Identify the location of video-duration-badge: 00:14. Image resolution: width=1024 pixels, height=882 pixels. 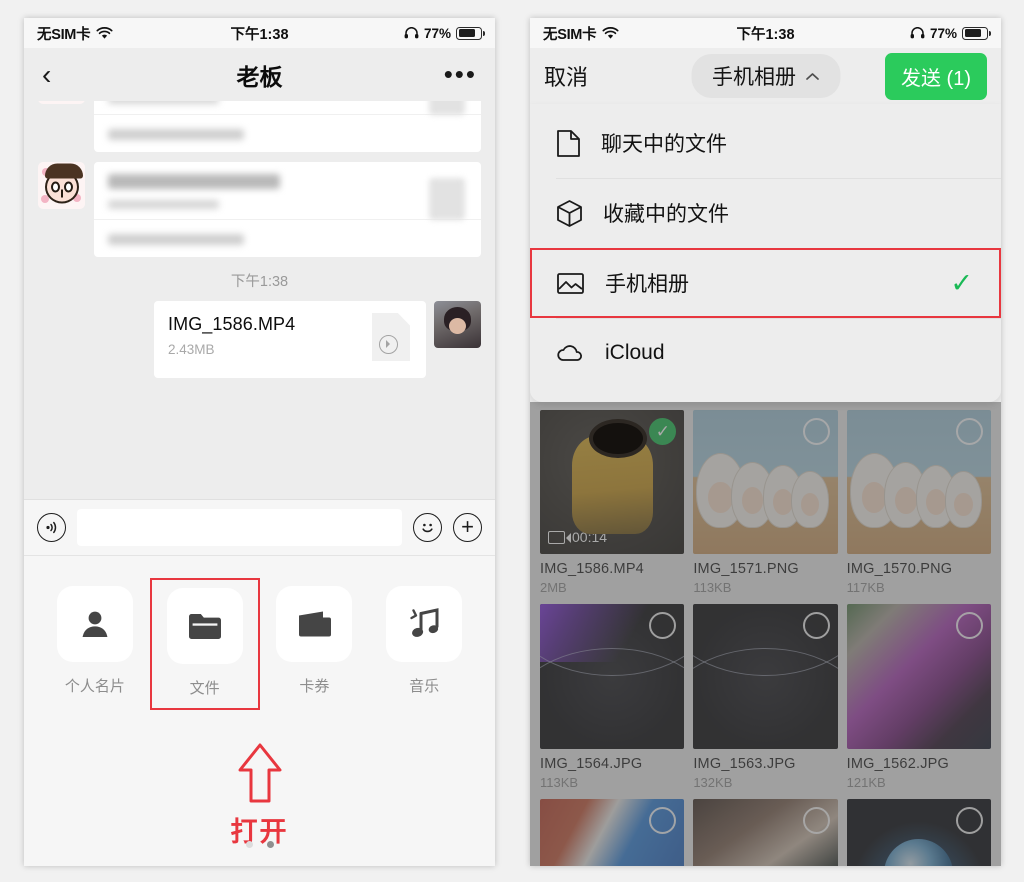
(577, 537).